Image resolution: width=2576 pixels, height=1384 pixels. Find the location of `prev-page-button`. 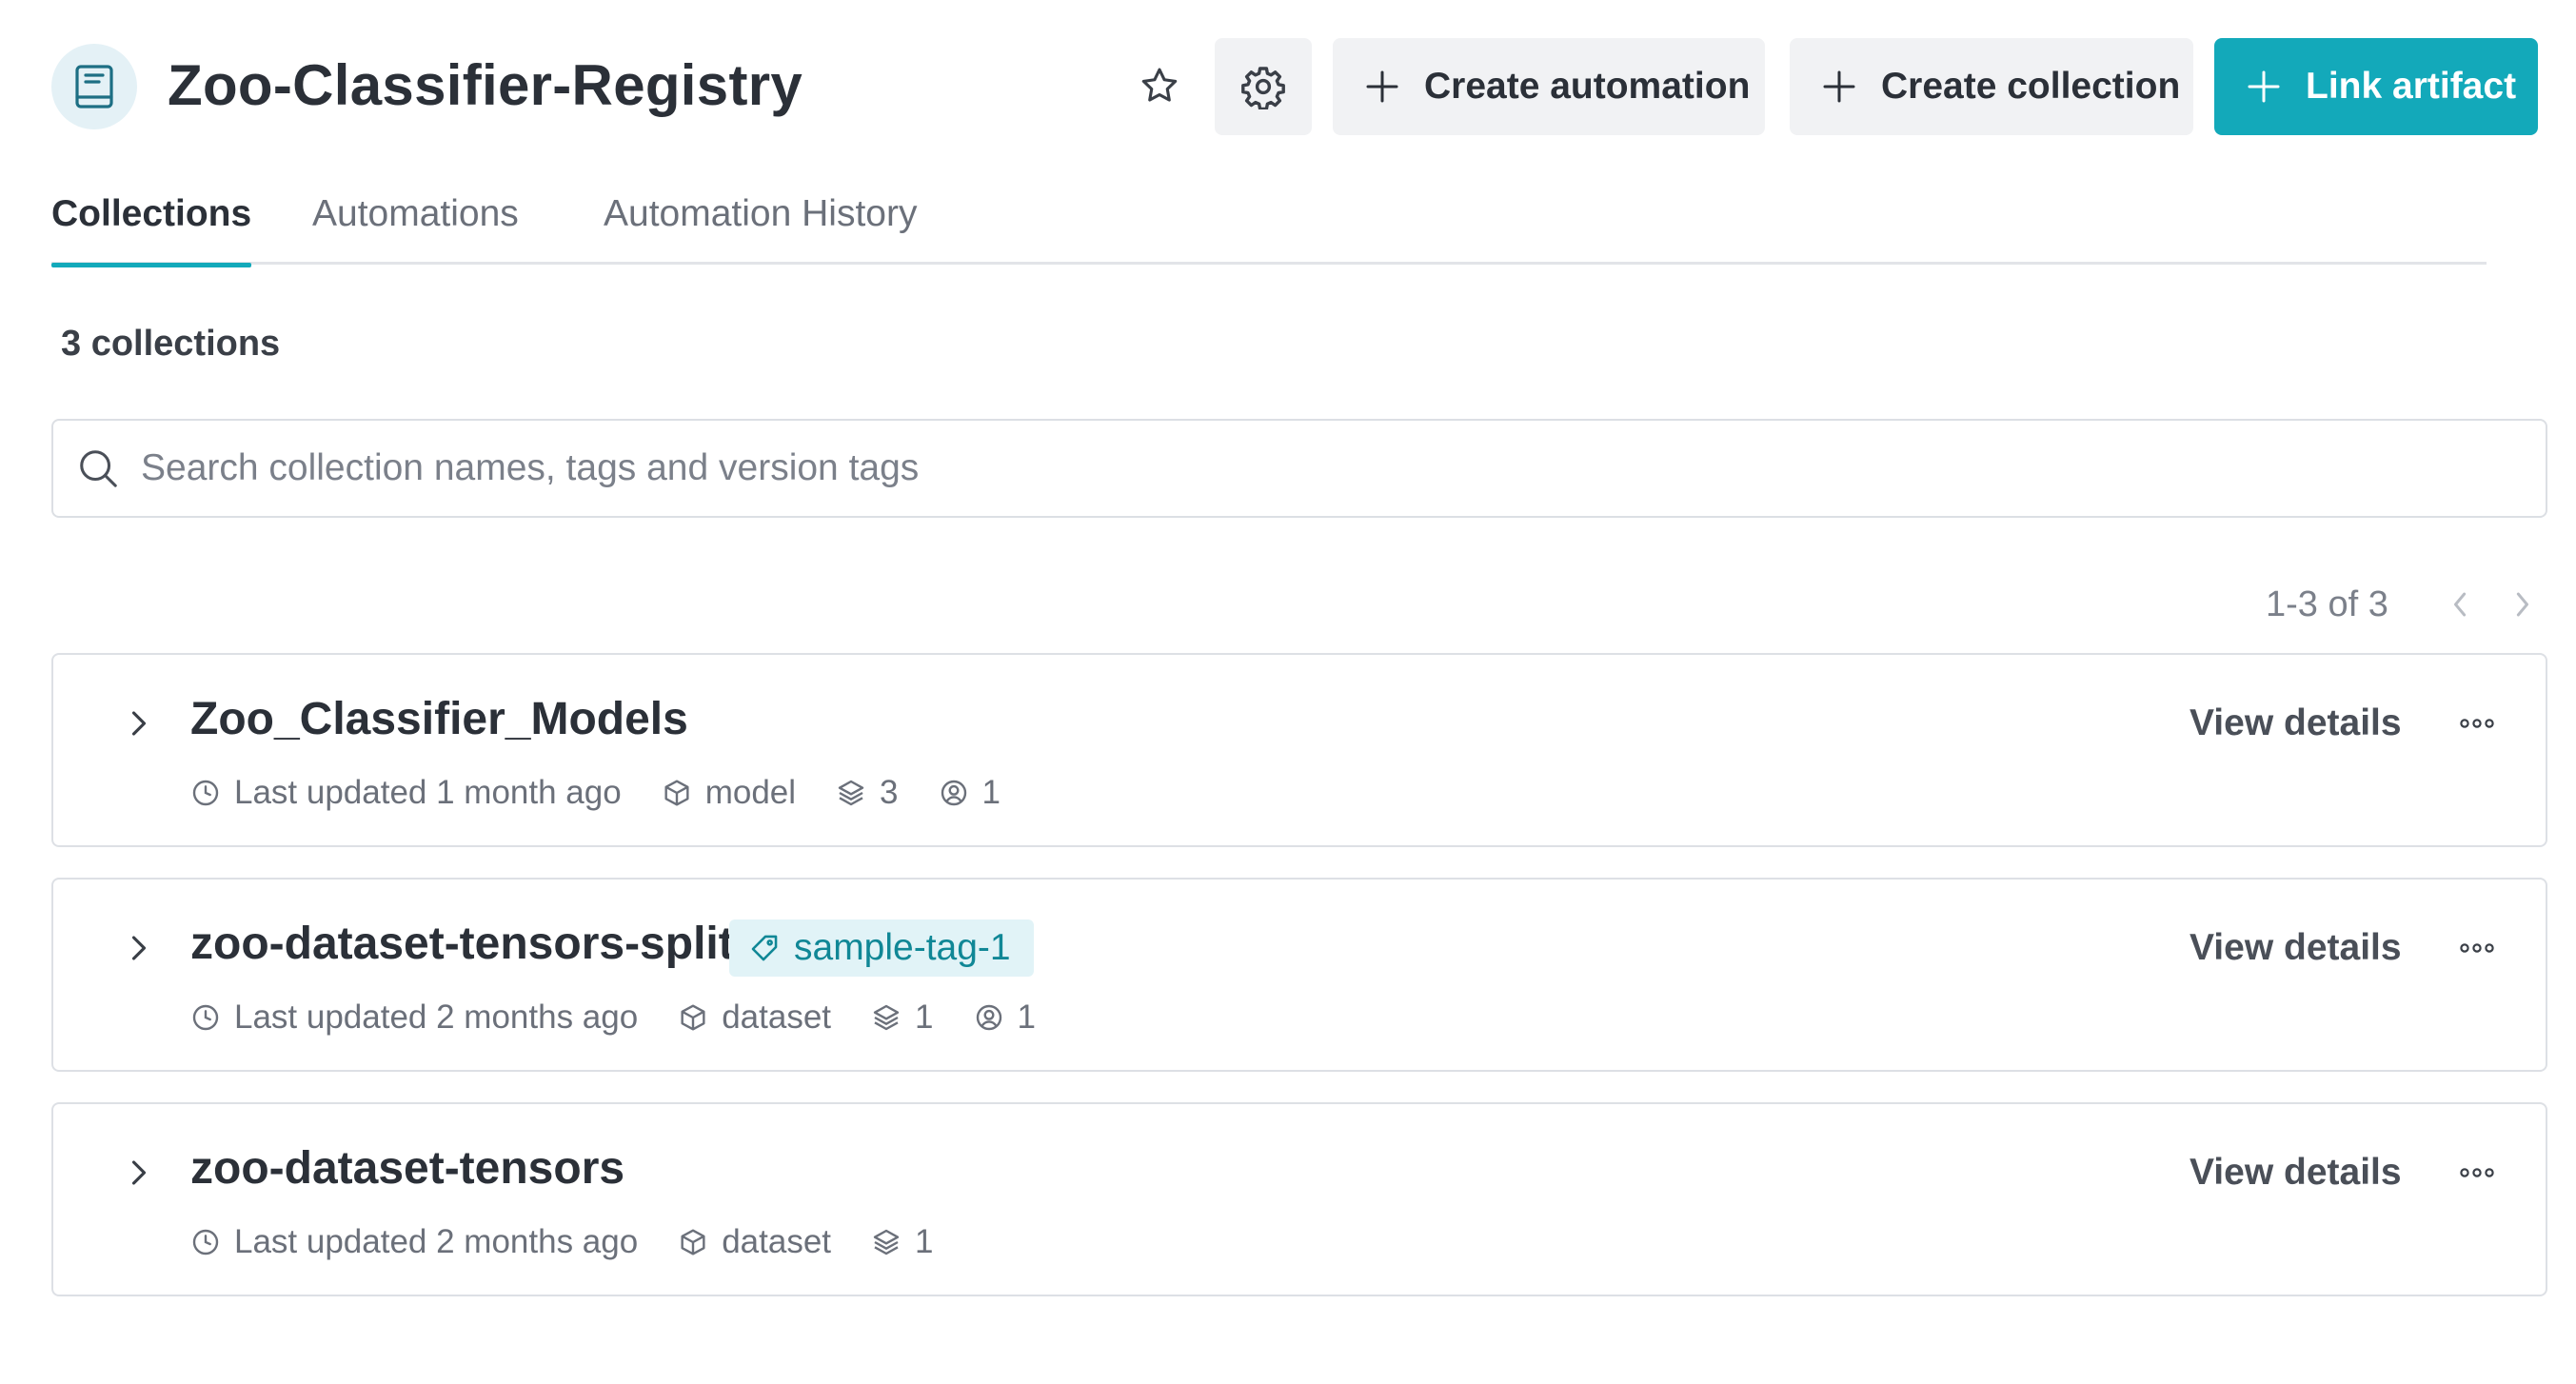

prev-page-button is located at coordinates (2461, 604).